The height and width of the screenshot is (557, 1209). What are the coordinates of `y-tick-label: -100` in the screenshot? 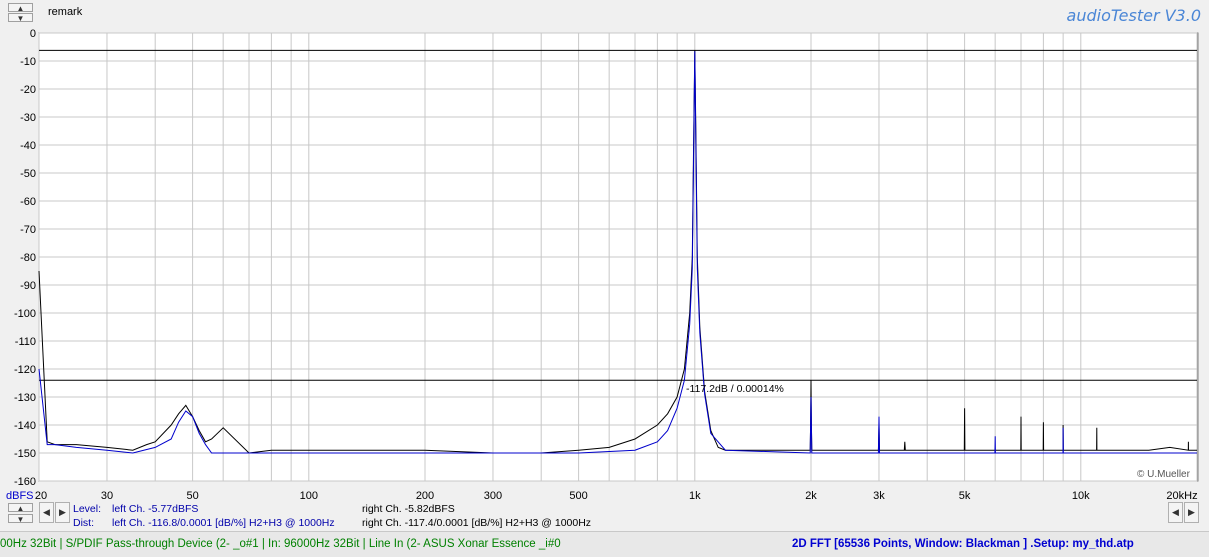 It's located at (25, 314).